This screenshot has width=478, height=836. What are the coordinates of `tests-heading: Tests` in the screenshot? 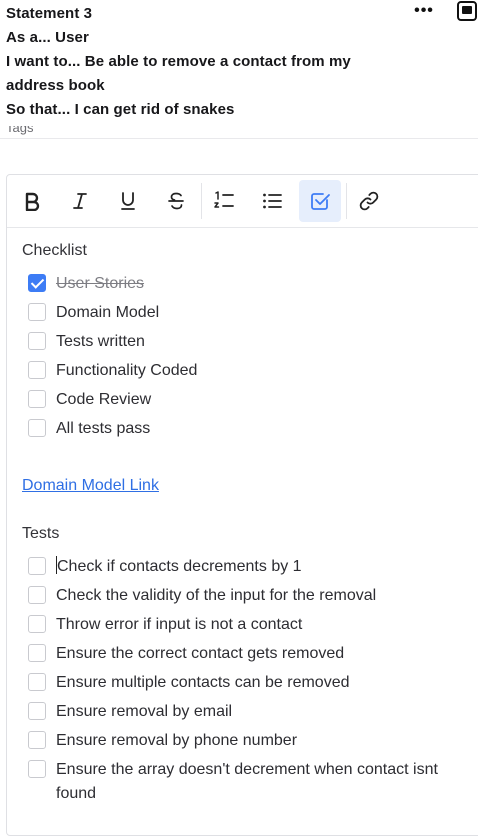 It's located at (41, 533).